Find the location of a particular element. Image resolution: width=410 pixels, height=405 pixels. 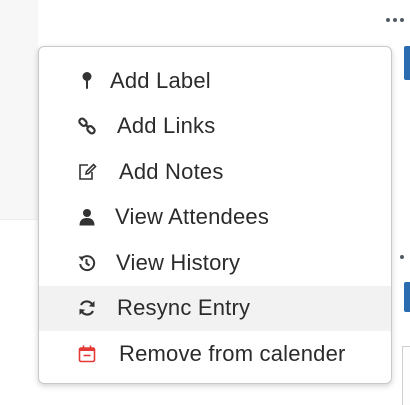

menu-item-view-history: View History is located at coordinates (215, 263).